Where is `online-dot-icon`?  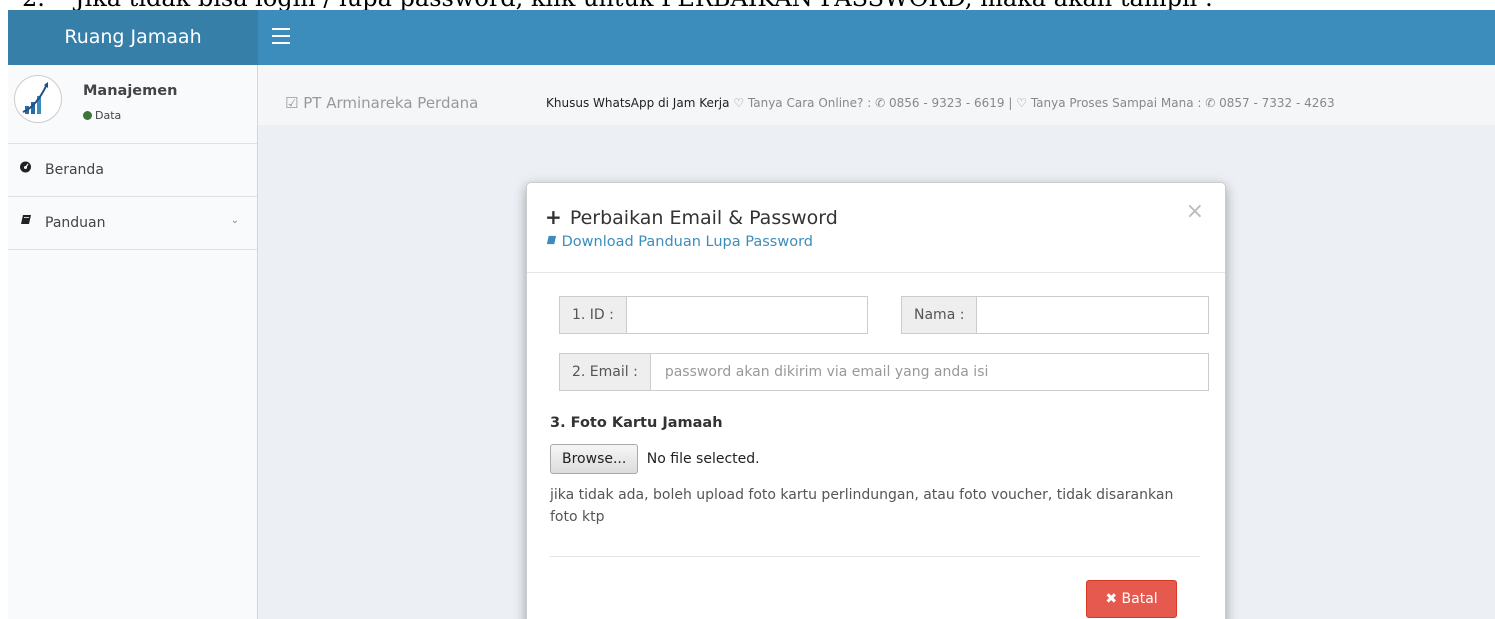 online-dot-icon is located at coordinates (87, 115).